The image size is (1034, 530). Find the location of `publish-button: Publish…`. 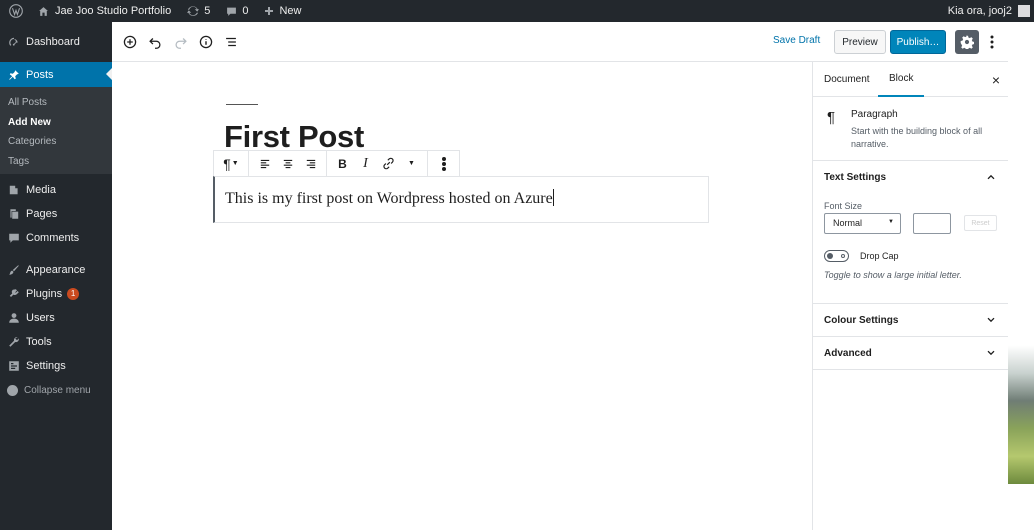

publish-button: Publish… is located at coordinates (918, 42).